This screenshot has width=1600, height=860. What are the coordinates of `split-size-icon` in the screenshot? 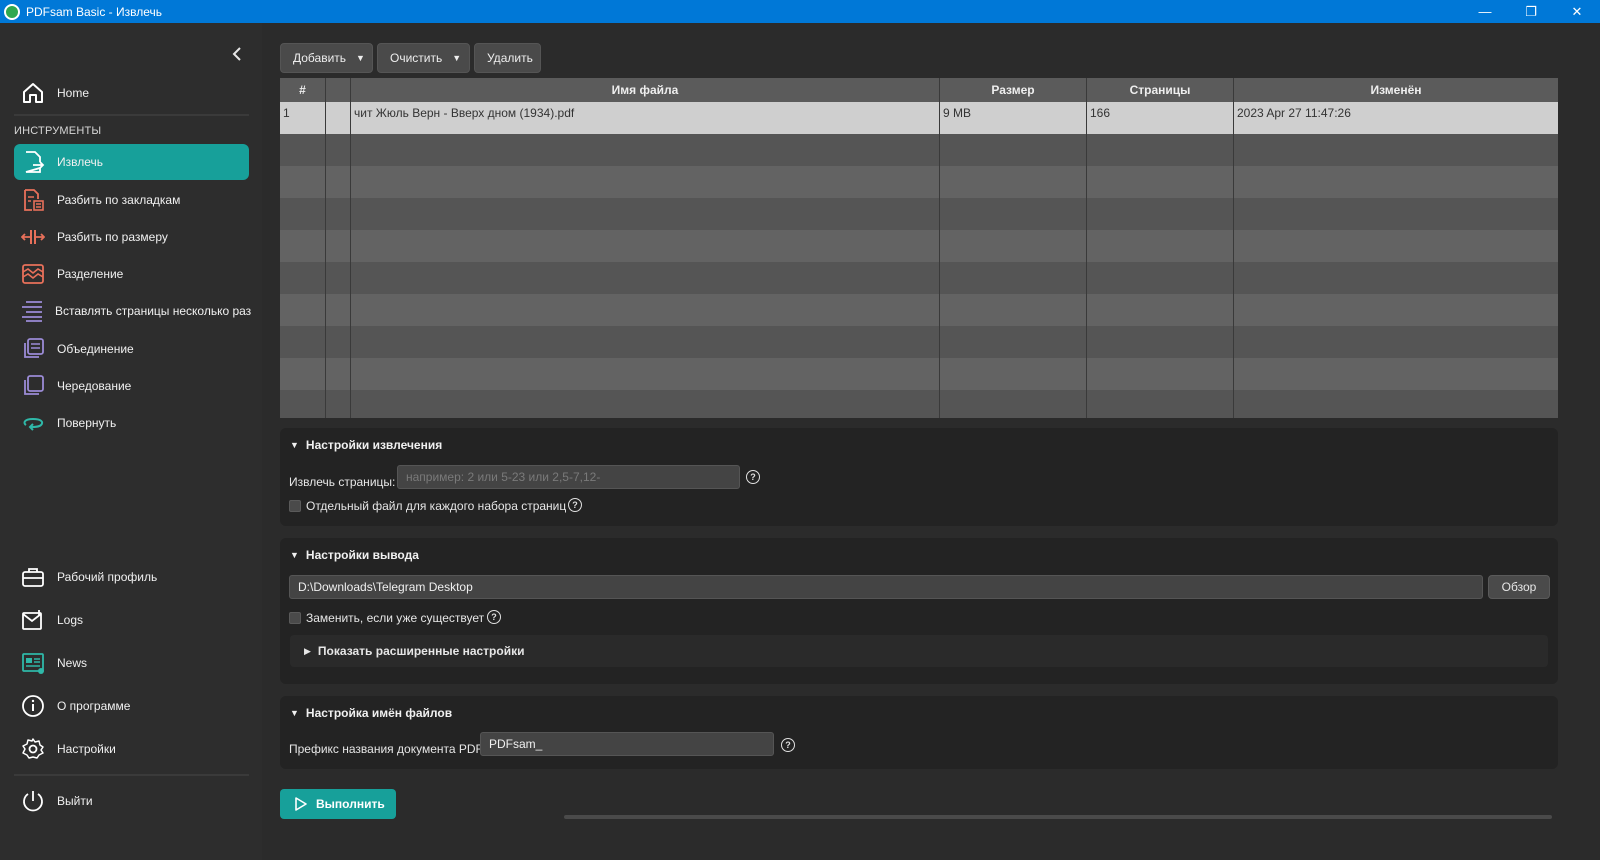 It's located at (33, 237).